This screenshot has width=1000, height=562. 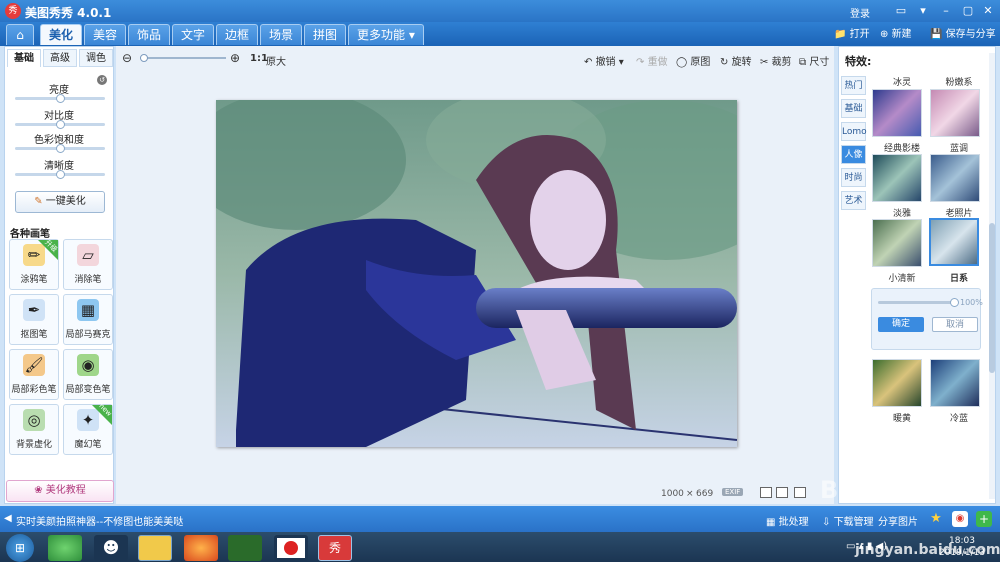 I want to click on saturation-slider, so click(x=60, y=148).